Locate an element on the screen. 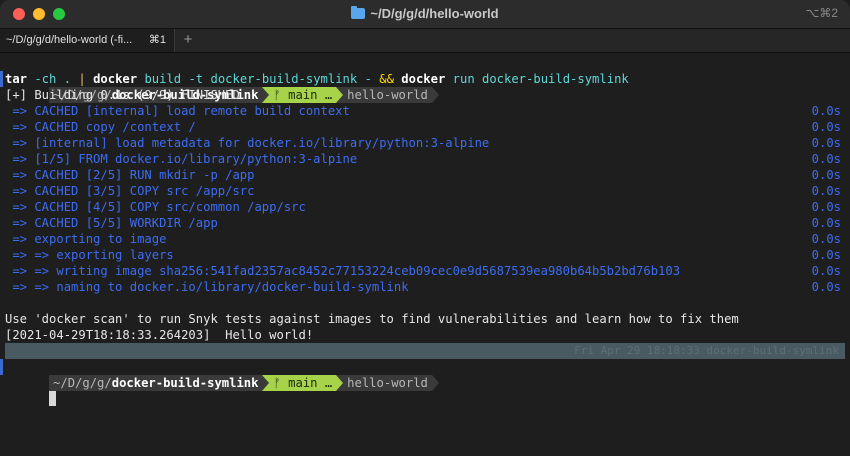 This screenshot has height=456, width=850. prompt-path-prefix: ~/D/g/g/ is located at coordinates (82, 383).